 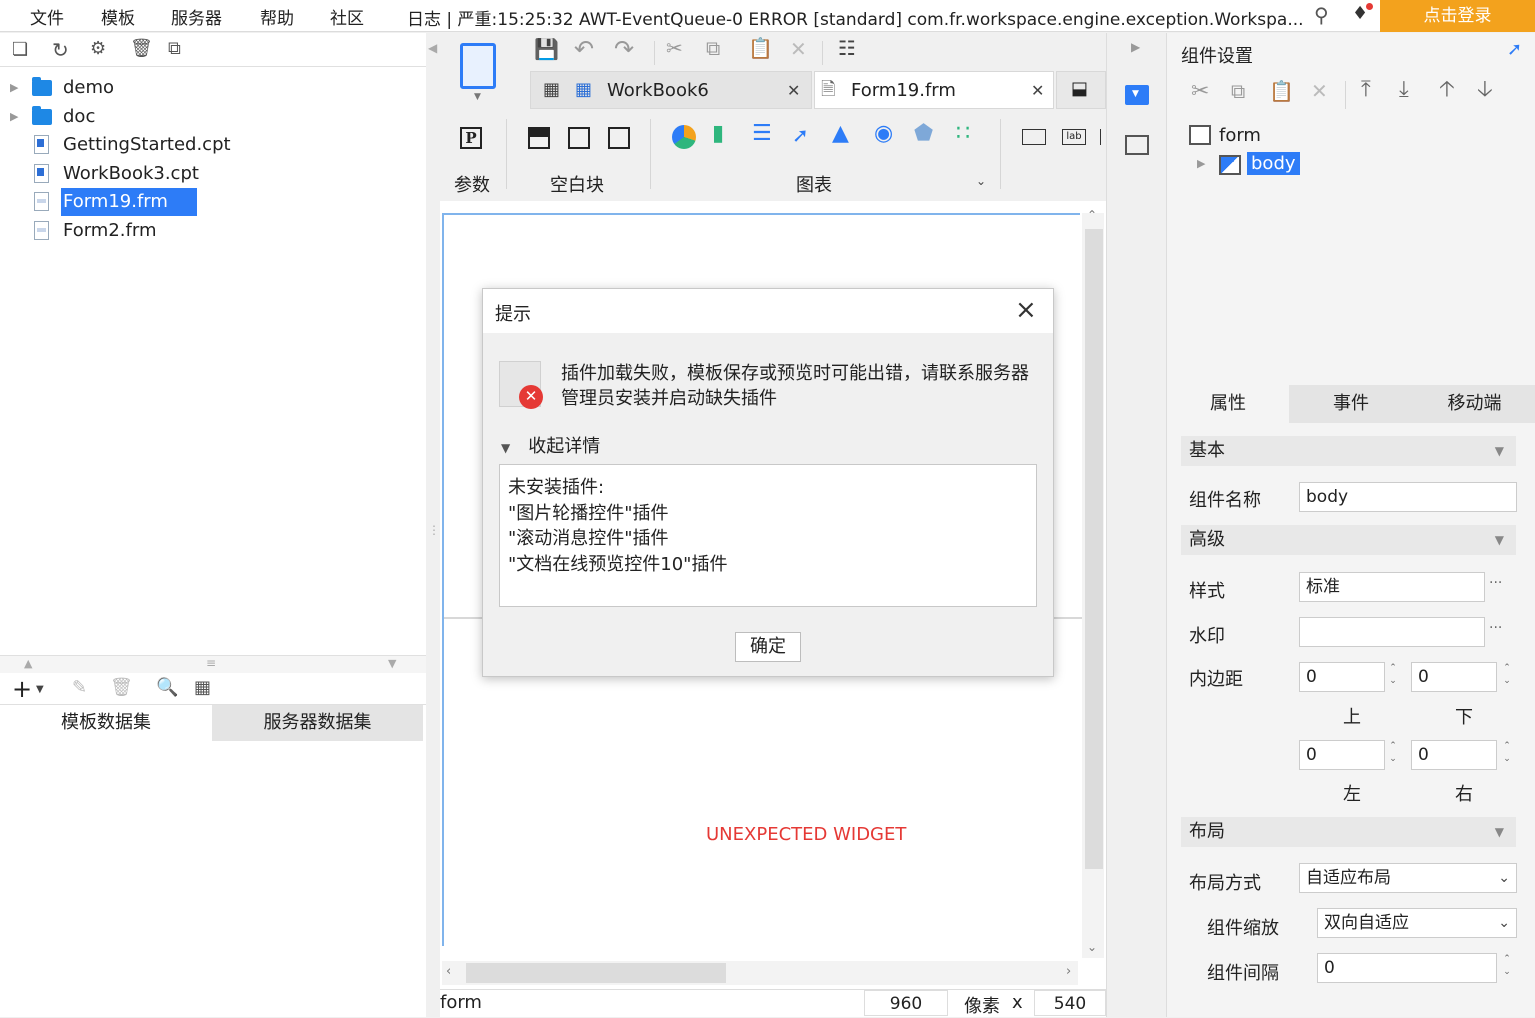 I want to click on refresh-icon: ↻, so click(x=60, y=50).